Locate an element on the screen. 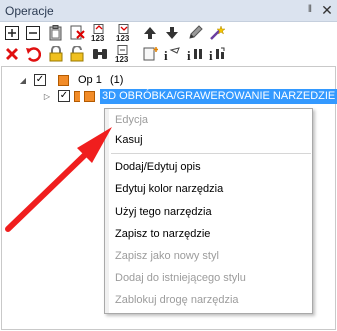 This screenshot has height=331, width=337. menu-item-kasuj: Kasuj is located at coordinates (129, 140).